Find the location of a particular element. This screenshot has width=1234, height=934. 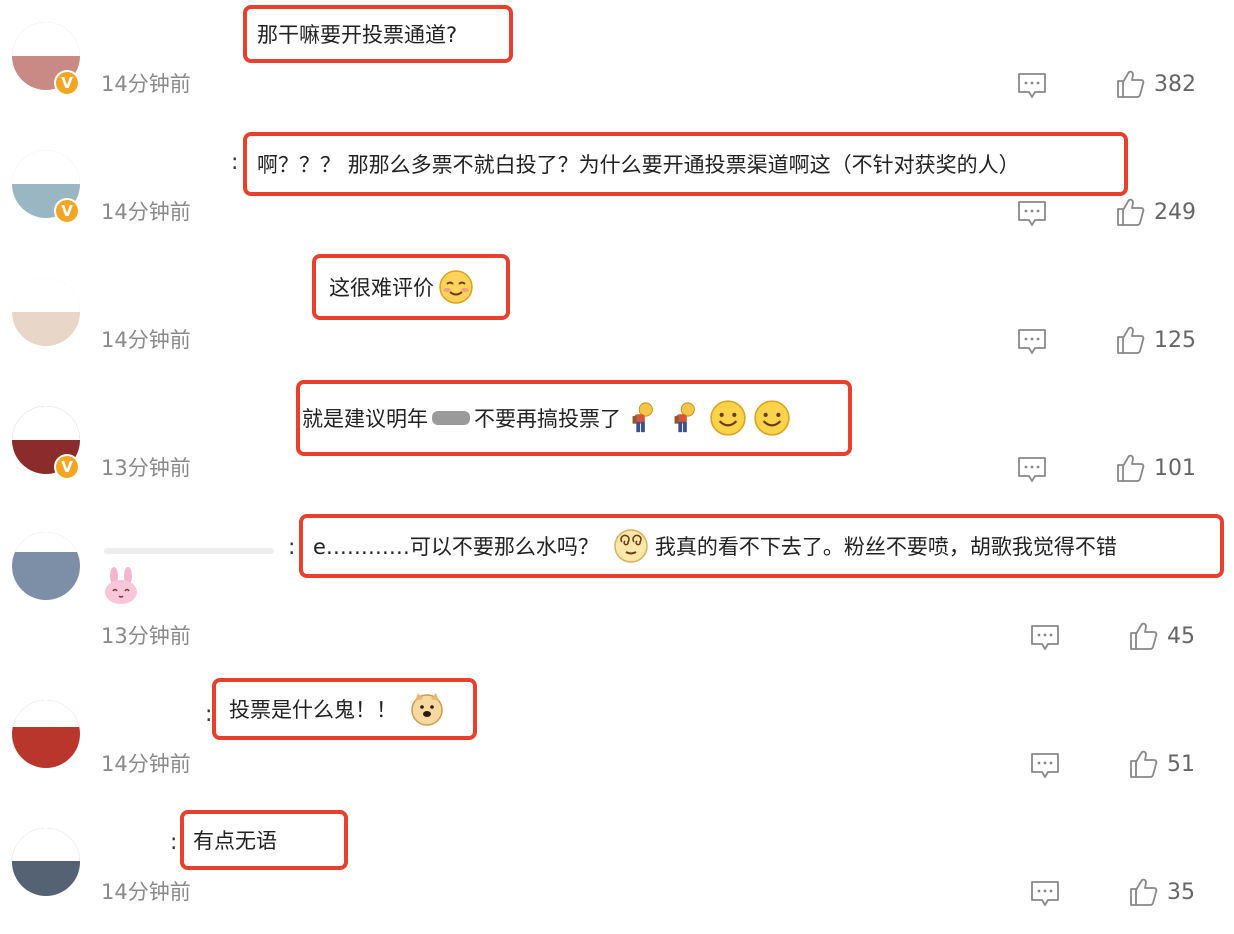

comment-text-highlight: 啊？？？ 那那么多票不就白投了？为什么要开通投票渠道啊这（不针对获奖的人） is located at coordinates (685, 164).